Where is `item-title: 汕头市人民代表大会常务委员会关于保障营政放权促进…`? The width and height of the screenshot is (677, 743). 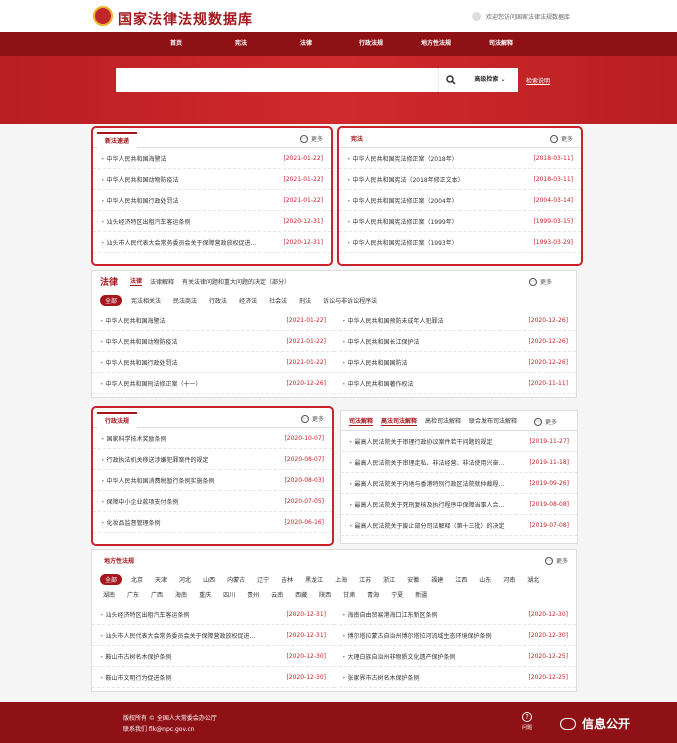 item-title: 汕头市人民代表大会常务委员会关于保障营政放权促进… is located at coordinates (190, 635).